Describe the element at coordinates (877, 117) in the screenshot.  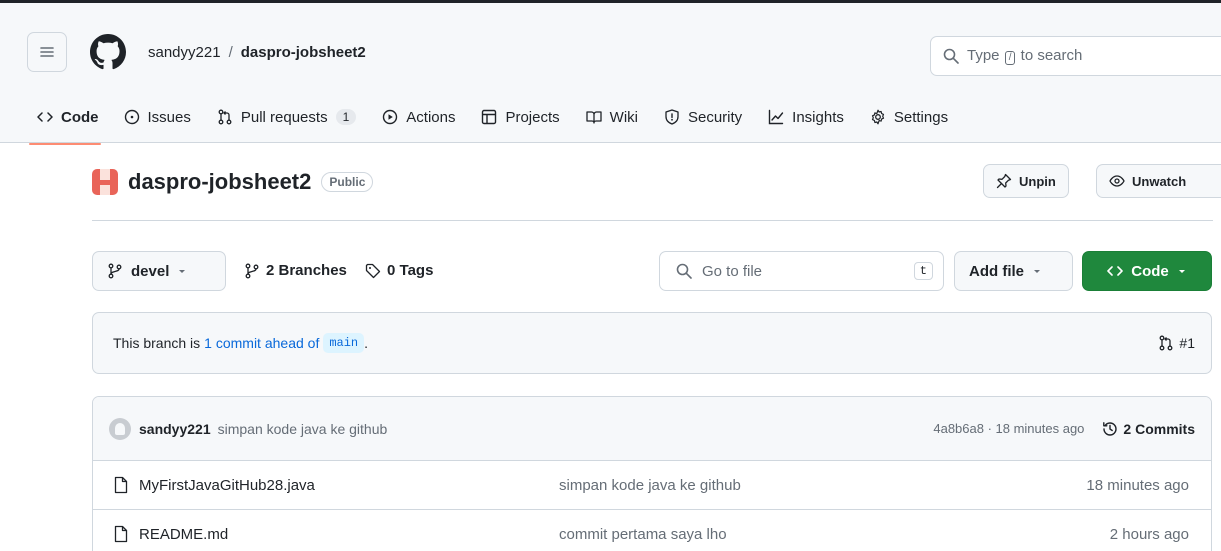
I see `gear-icon` at that location.